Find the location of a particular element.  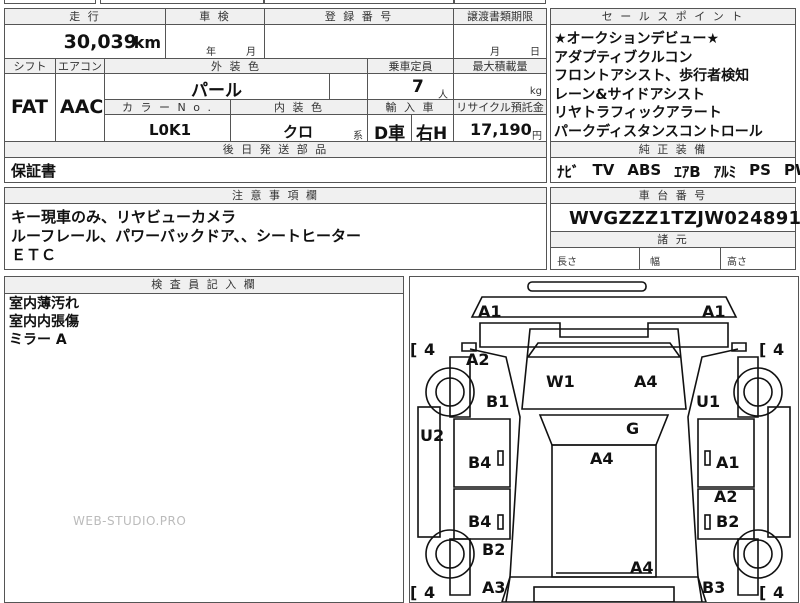

chassis-value: WVGZZZ1TZJW024891 is located at coordinates (684, 218).